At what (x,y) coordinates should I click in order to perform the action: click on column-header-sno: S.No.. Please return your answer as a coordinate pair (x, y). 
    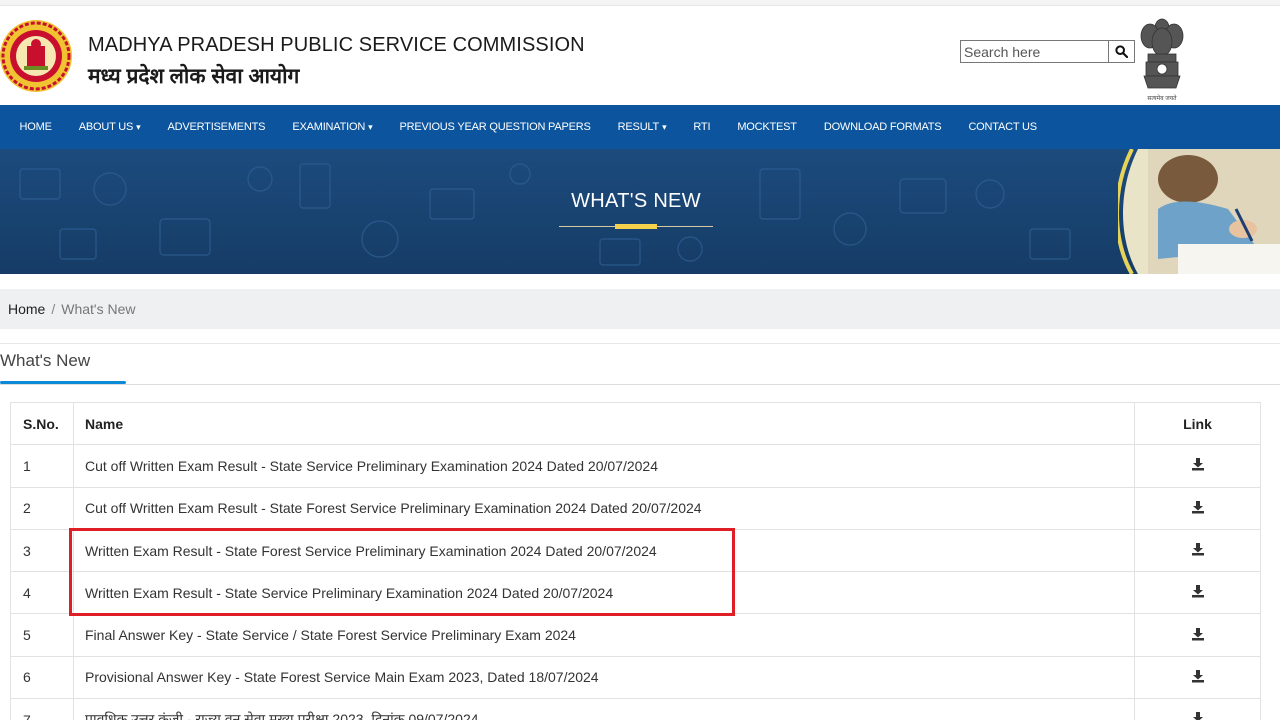
    Looking at the image, I should click on (42, 423).